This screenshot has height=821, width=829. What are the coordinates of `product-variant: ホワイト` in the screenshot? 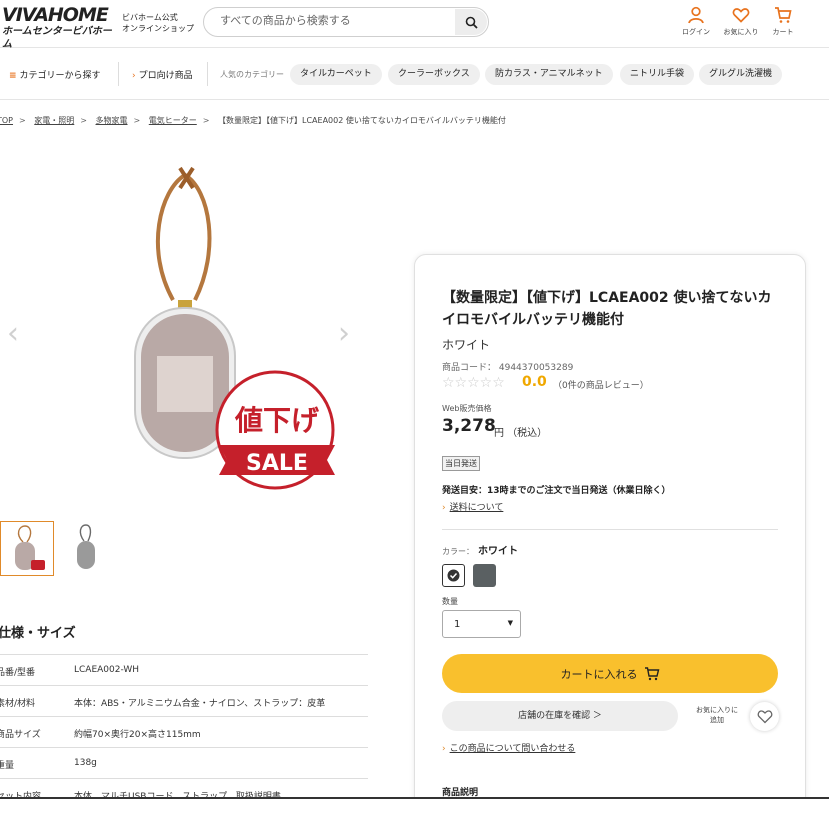 It's located at (466, 345).